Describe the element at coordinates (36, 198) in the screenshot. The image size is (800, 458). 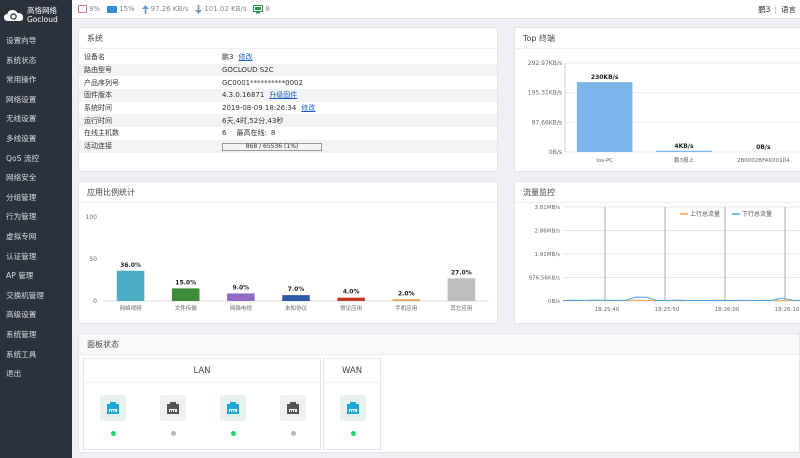
I see `nav-item: 分组管理` at that location.